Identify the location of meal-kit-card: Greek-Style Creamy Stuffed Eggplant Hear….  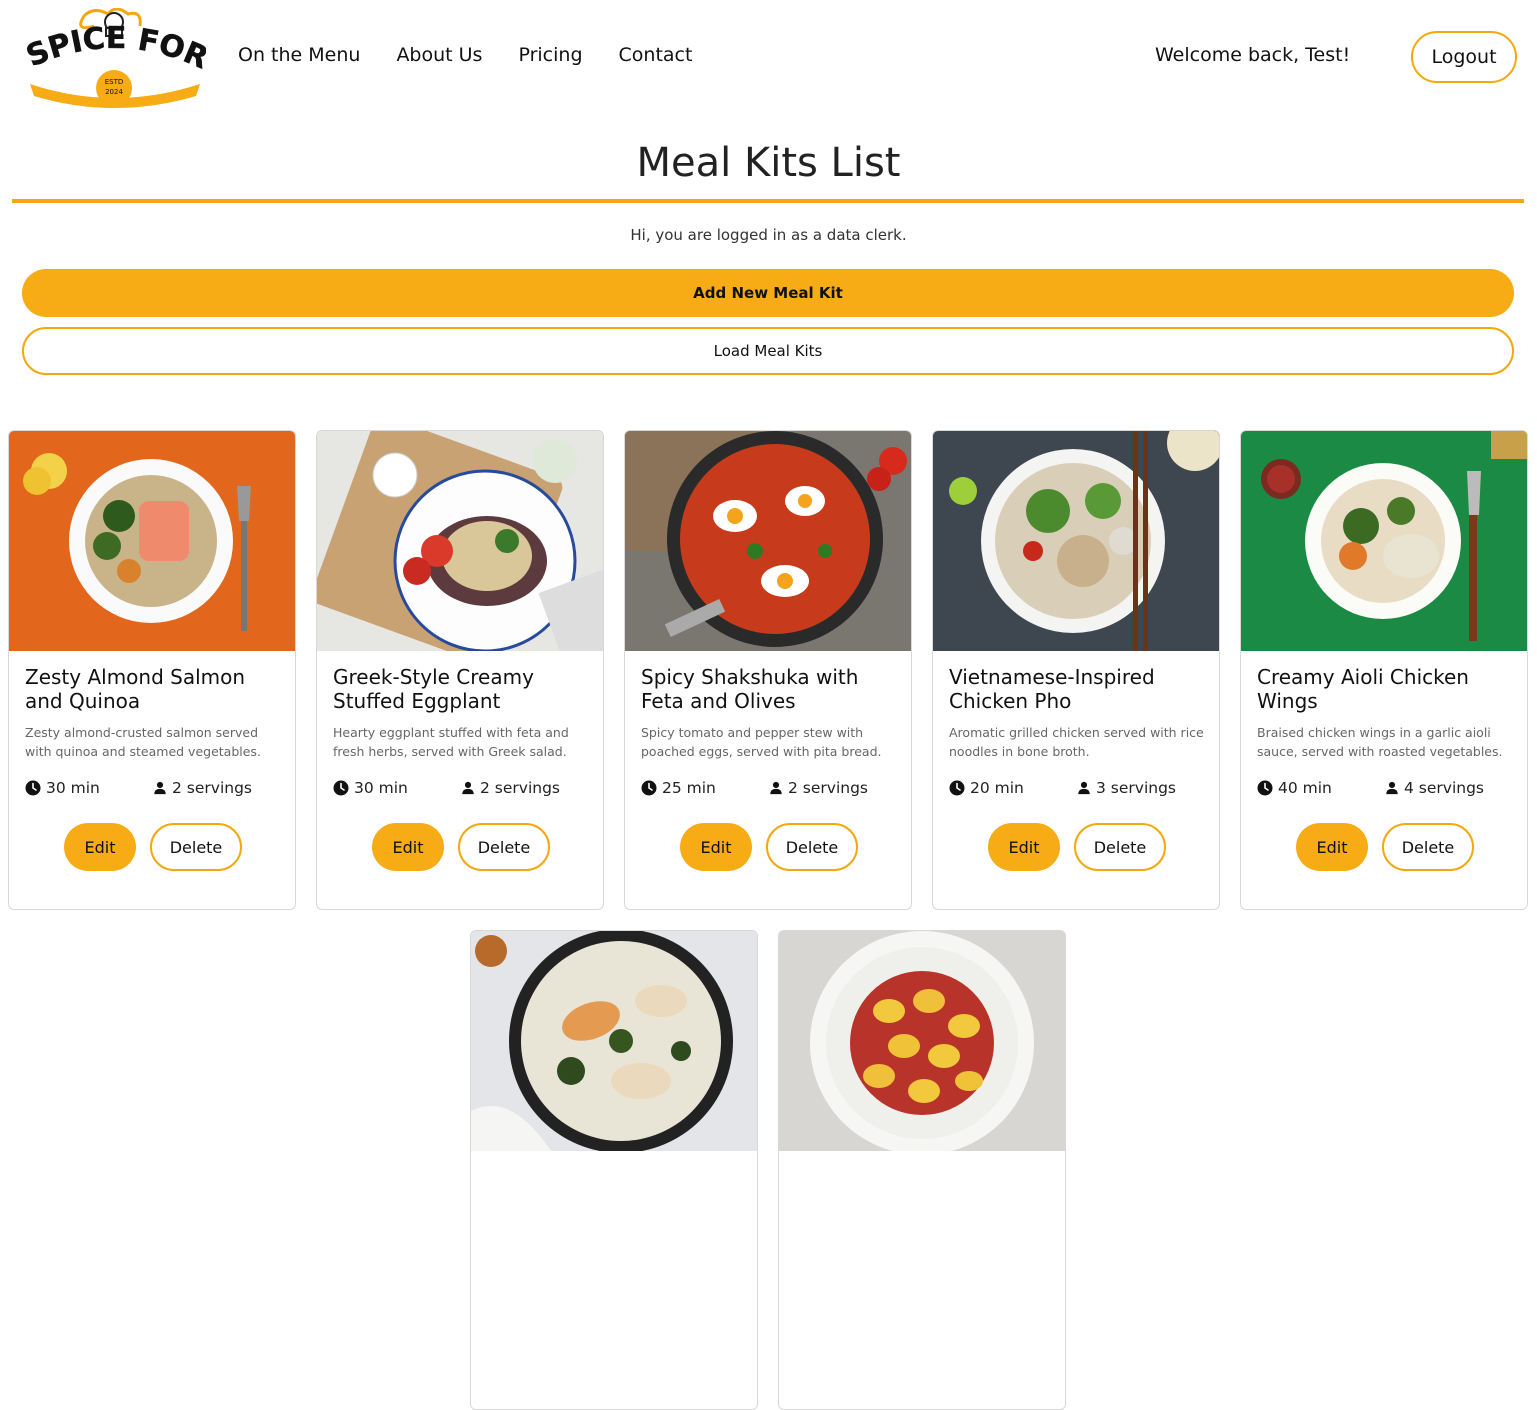
(460, 670).